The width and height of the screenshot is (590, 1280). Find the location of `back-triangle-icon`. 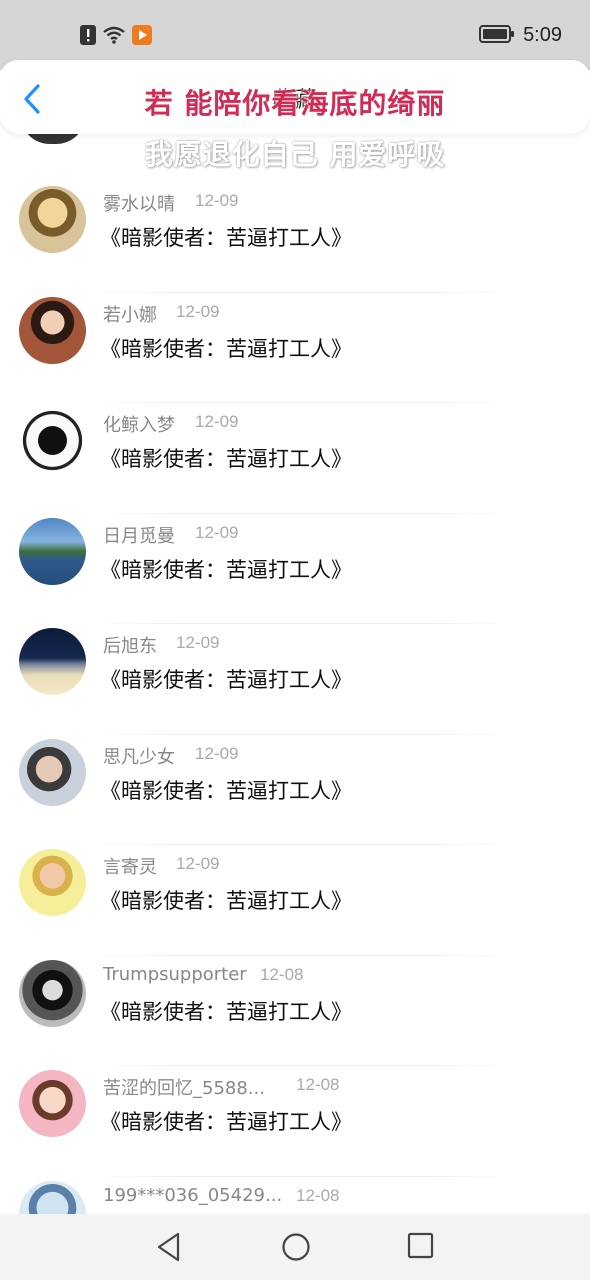

back-triangle-icon is located at coordinates (169, 1249).